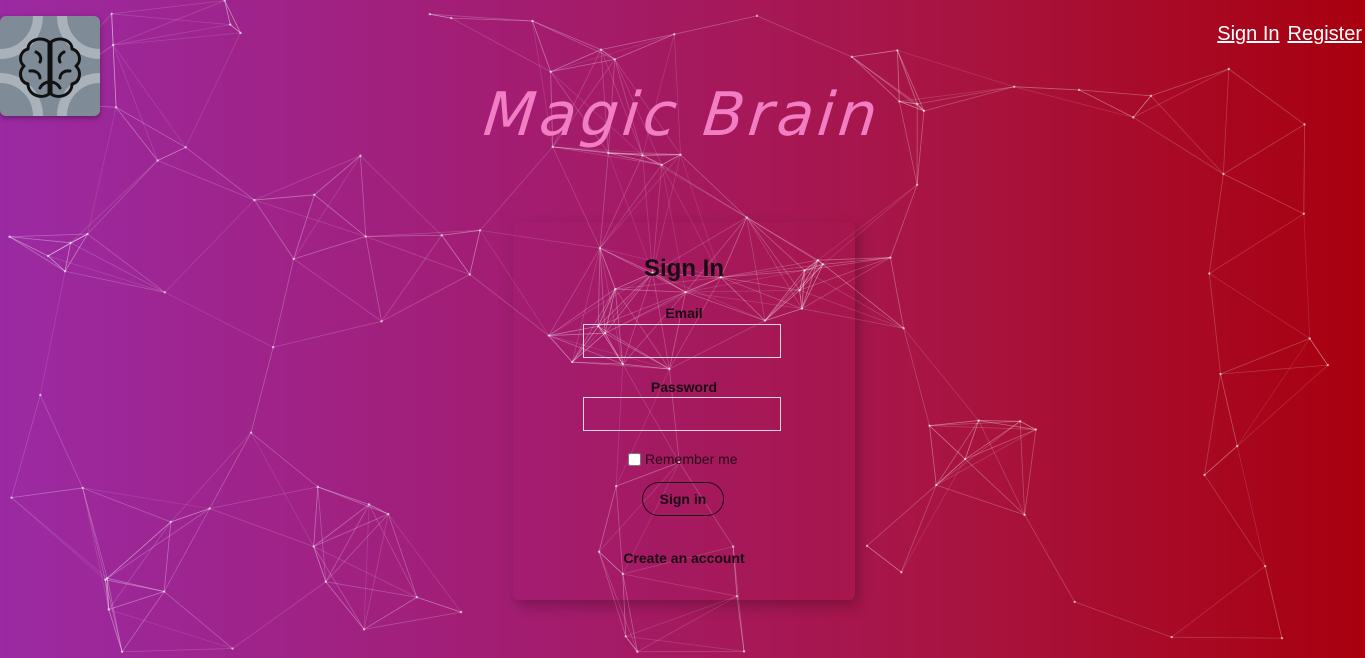 This screenshot has width=1365, height=658. Describe the element at coordinates (684, 558) in the screenshot. I see `create-account-link: Create an account` at that location.